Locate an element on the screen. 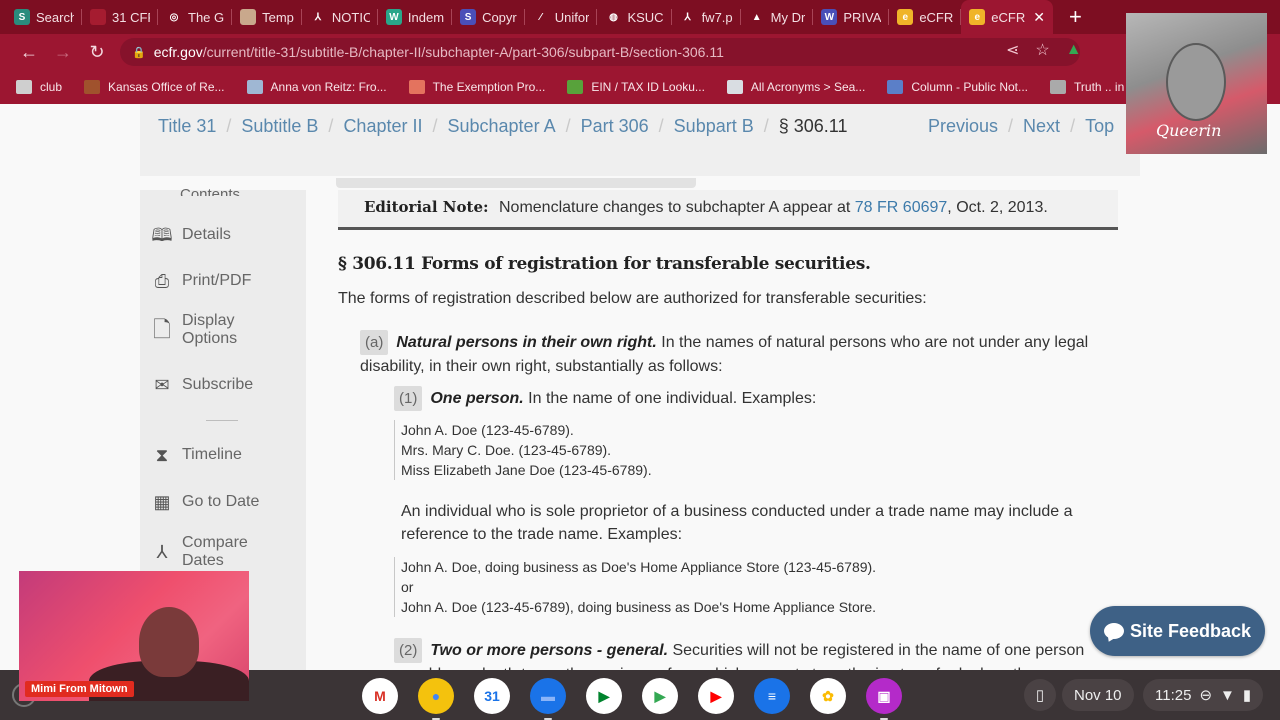 The height and width of the screenshot is (720, 1280). breadcrumb-link: Subpart B is located at coordinates (714, 126).